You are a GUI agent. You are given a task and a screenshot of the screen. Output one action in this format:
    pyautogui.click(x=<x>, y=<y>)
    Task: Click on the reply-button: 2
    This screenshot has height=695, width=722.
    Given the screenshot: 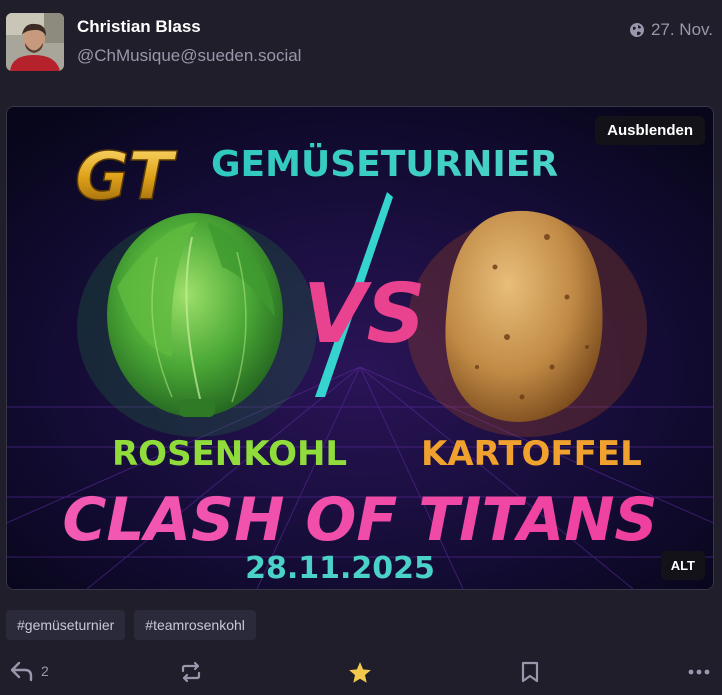 What is the action you would take?
    pyautogui.click(x=29, y=671)
    